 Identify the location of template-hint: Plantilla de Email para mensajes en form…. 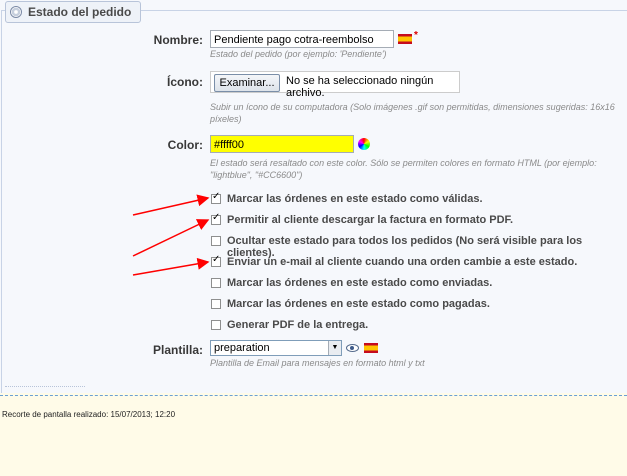
(317, 363).